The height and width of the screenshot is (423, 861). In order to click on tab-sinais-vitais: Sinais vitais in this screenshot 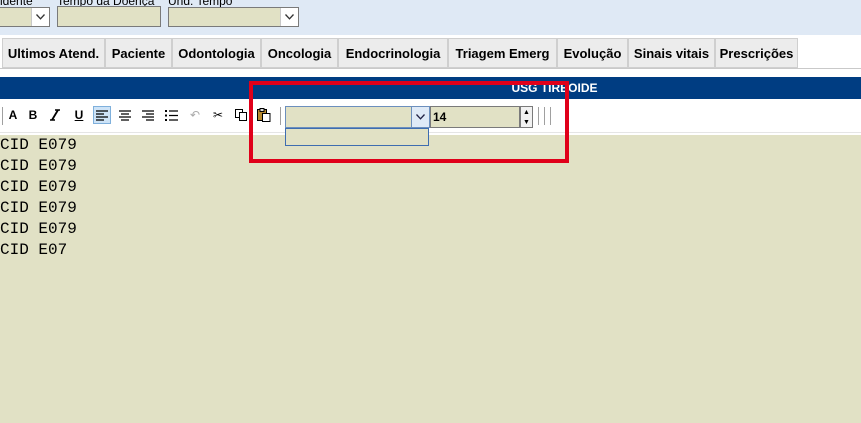, I will do `click(671, 53)`.